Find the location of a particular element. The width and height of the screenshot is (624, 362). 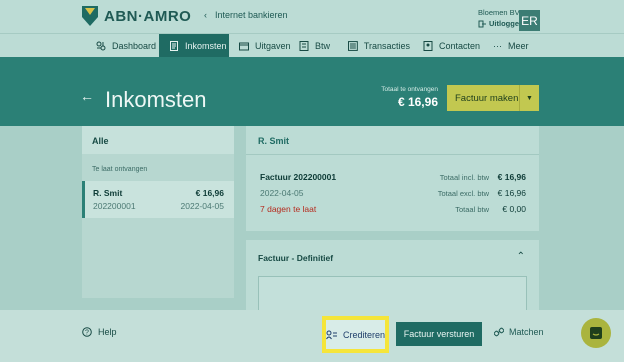

chat-button is located at coordinates (596, 333).